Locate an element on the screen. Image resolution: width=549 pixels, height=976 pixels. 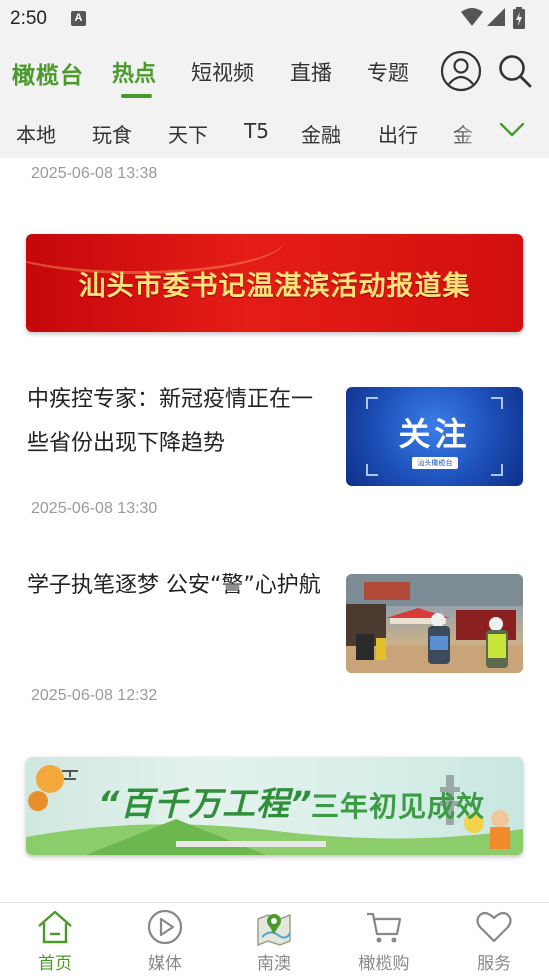
tab-live: 直播 is located at coordinates (311, 72).